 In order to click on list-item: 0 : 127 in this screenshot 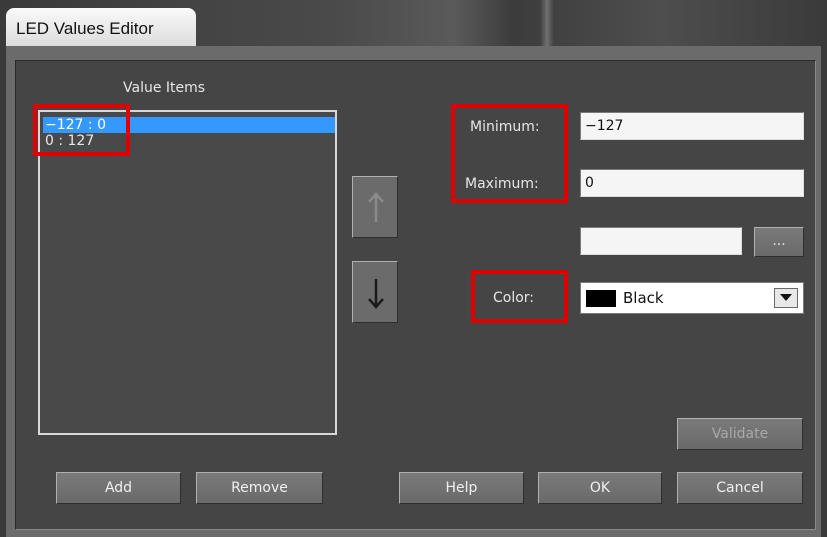, I will do `click(189, 141)`.